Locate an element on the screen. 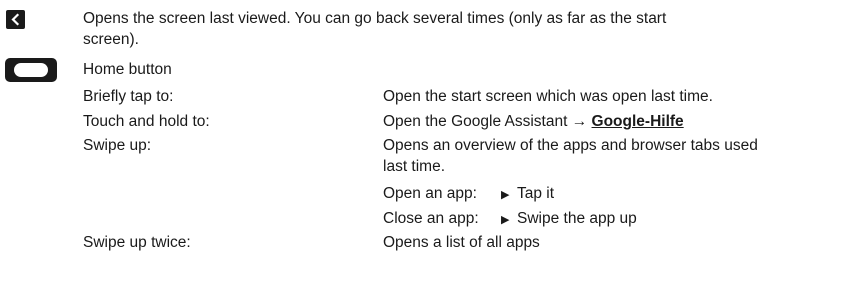  briefly-tap-label: Briefly tap to: is located at coordinates (128, 96).